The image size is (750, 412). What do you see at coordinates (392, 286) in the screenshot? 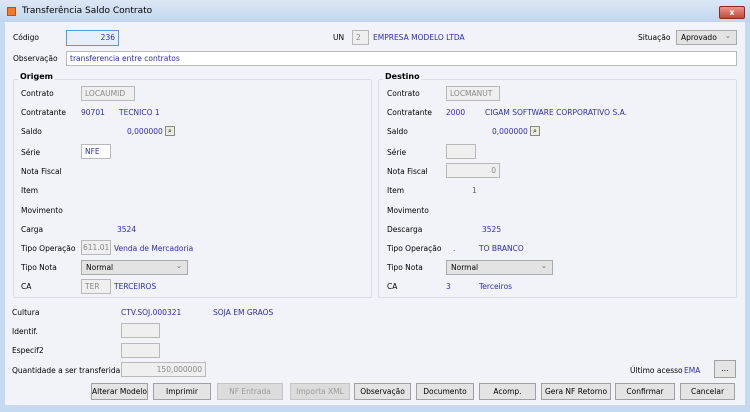
I see `destino-ca-label: CA` at bounding box center [392, 286].